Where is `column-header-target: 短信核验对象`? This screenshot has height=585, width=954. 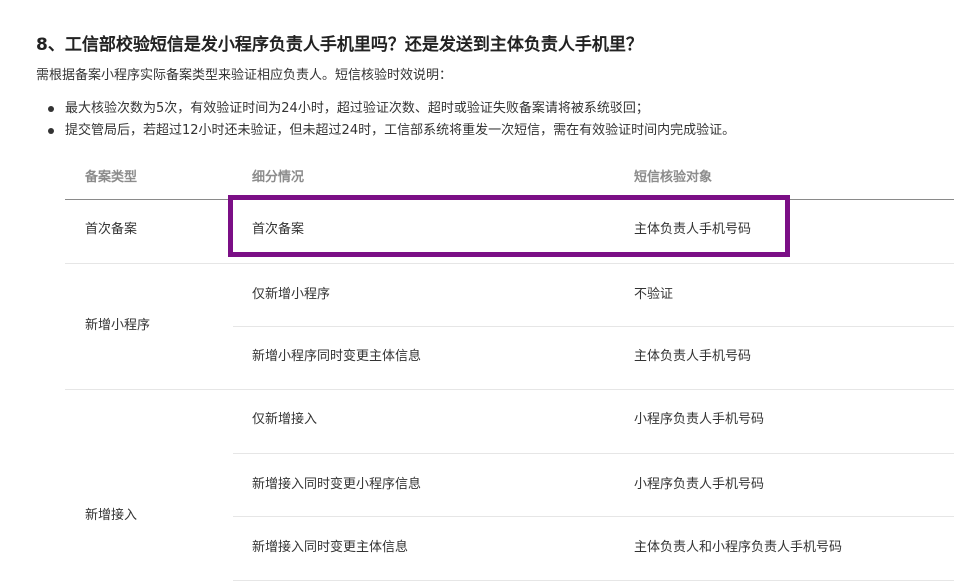
column-header-target: 短信核验对象 is located at coordinates (673, 177).